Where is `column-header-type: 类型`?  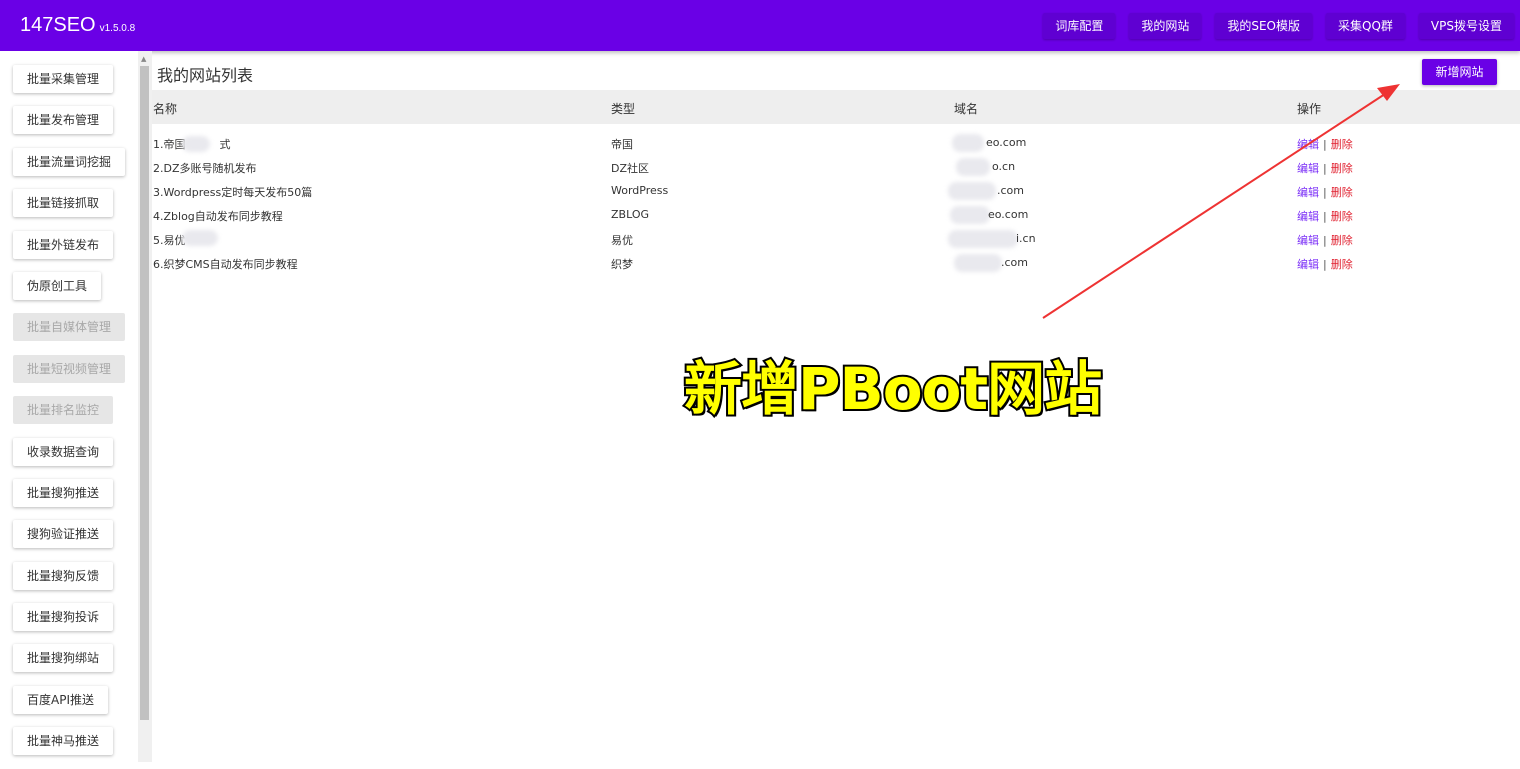
column-header-type: 类型 is located at coordinates (623, 109).